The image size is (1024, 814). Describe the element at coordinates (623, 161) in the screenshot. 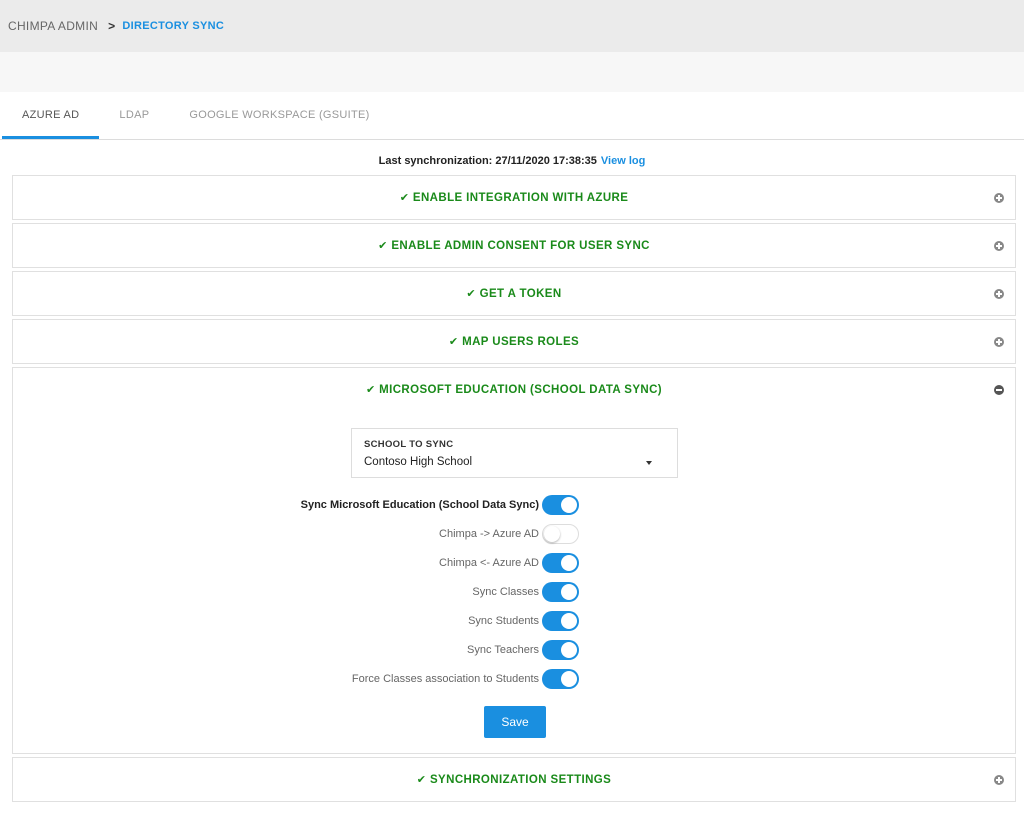

I see `view-log-link: View log` at that location.